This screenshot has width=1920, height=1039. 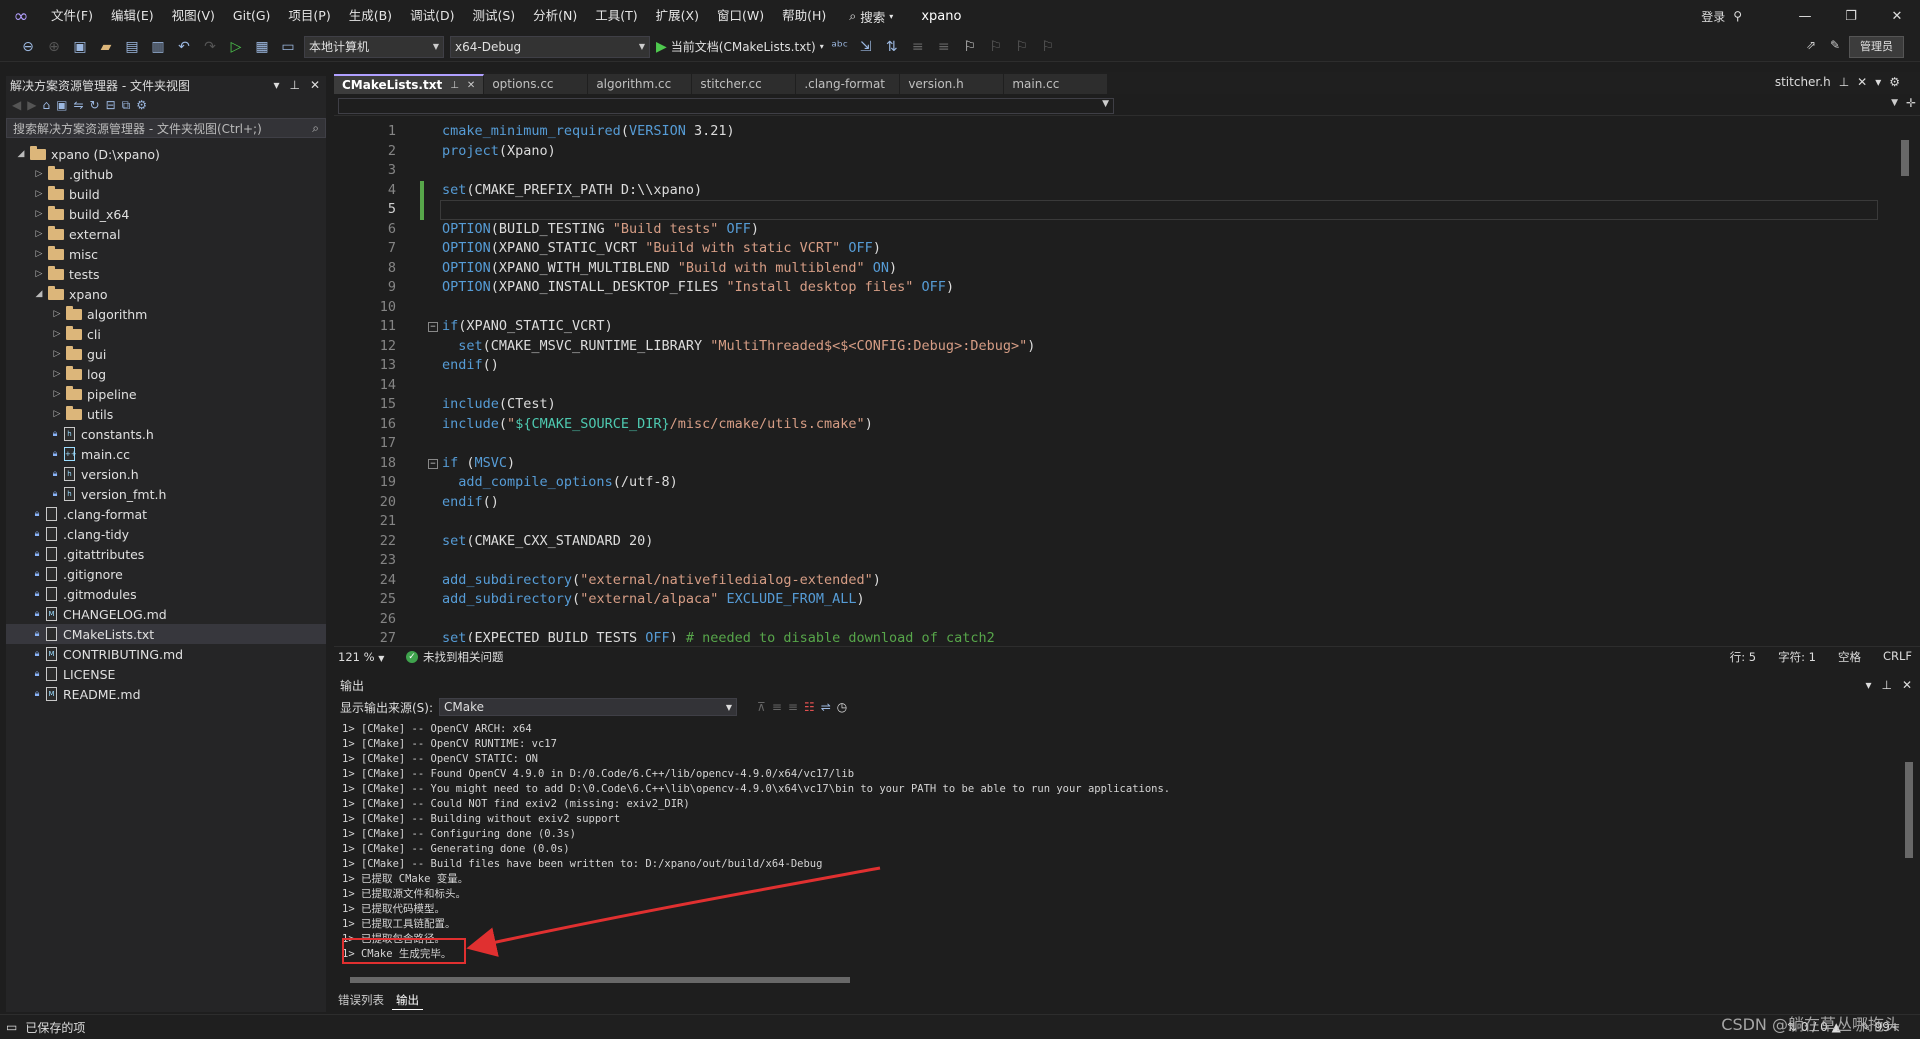 I want to click on code-line: 6 OPTION(BUILD_TESTING "Build tests" OFF), so click(x=1114, y=230).